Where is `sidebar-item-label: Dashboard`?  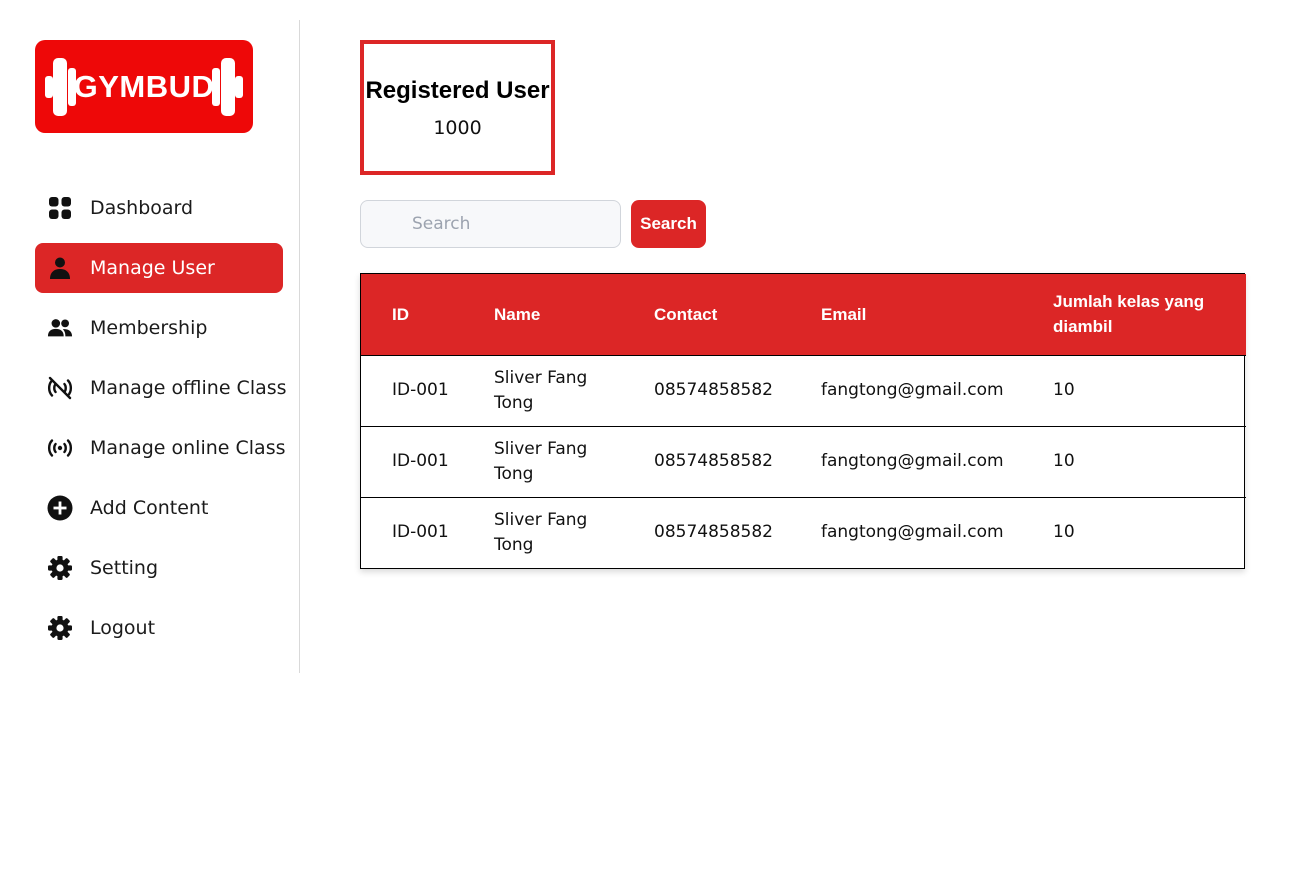 sidebar-item-label: Dashboard is located at coordinates (142, 208).